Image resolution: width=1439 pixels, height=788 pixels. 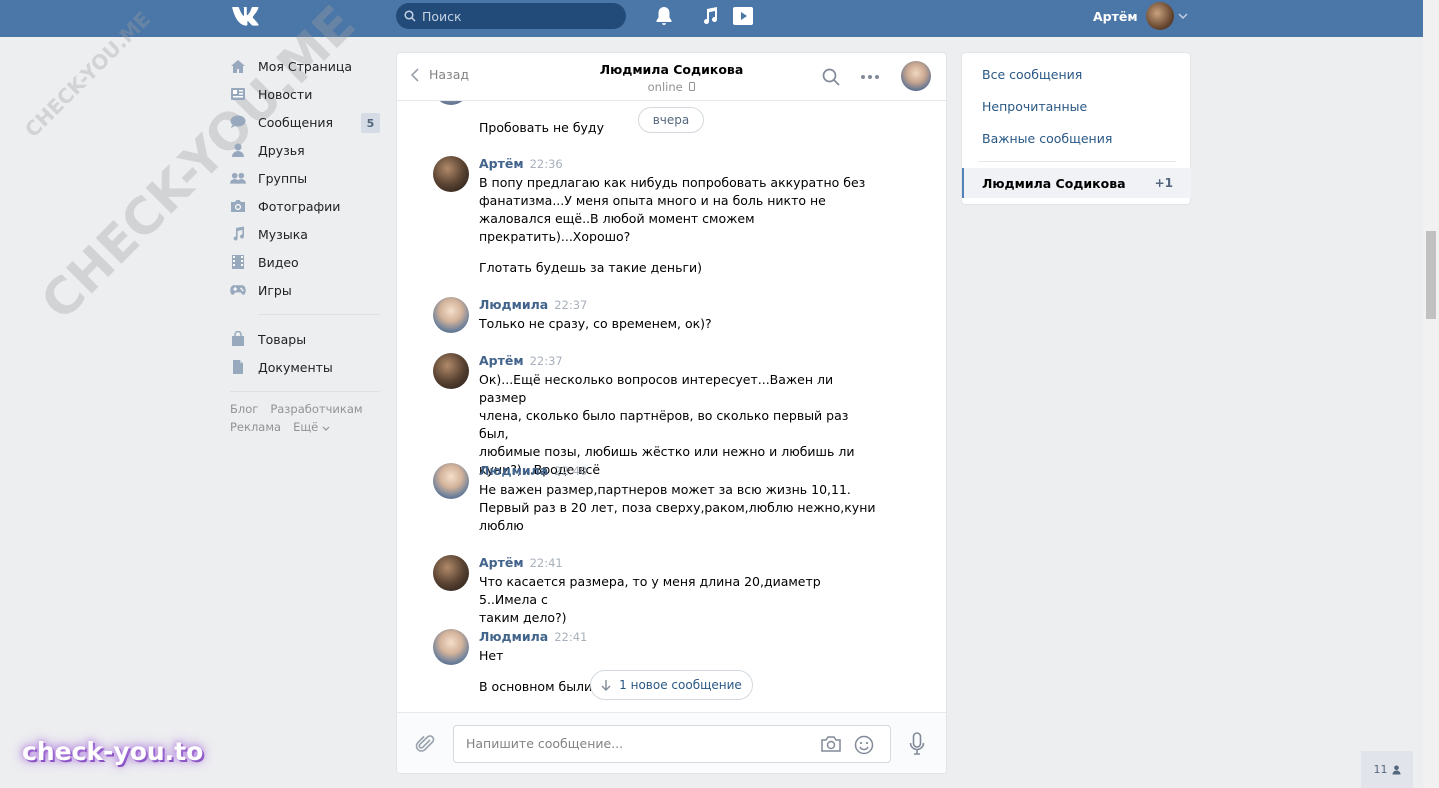 I want to click on message-header: Людмила 22:41, so click(x=533, y=636).